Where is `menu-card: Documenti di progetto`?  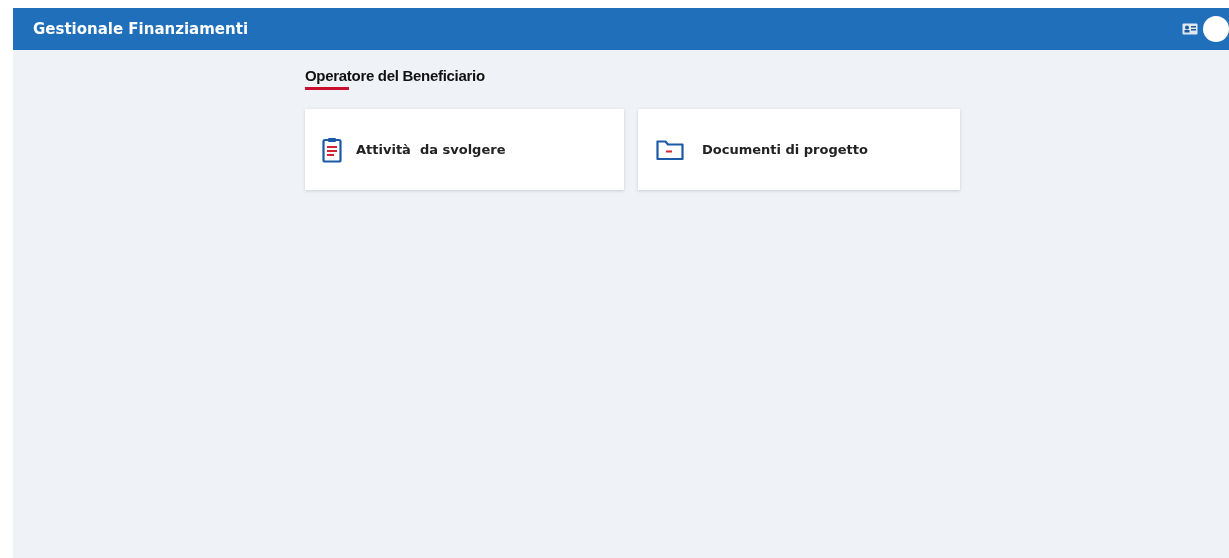
menu-card: Documenti di progetto is located at coordinates (799, 149).